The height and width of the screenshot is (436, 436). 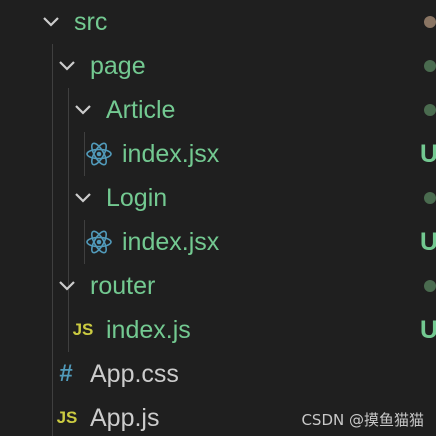 I want to click on tree-item-login-index-jsx: index.jsx U, so click(x=218, y=242).